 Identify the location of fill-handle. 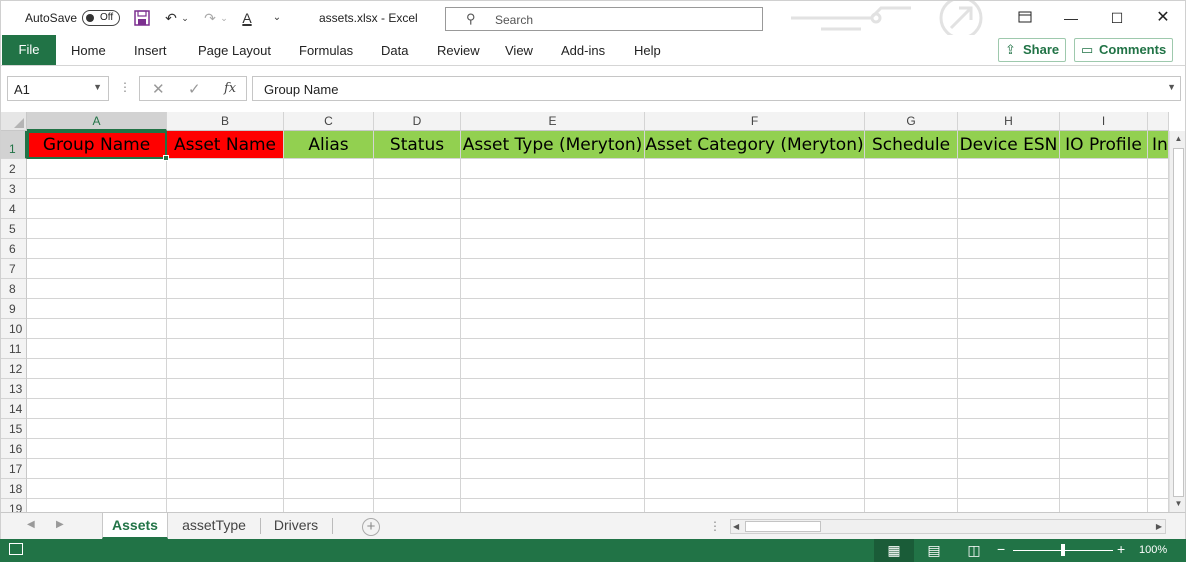
(166, 158).